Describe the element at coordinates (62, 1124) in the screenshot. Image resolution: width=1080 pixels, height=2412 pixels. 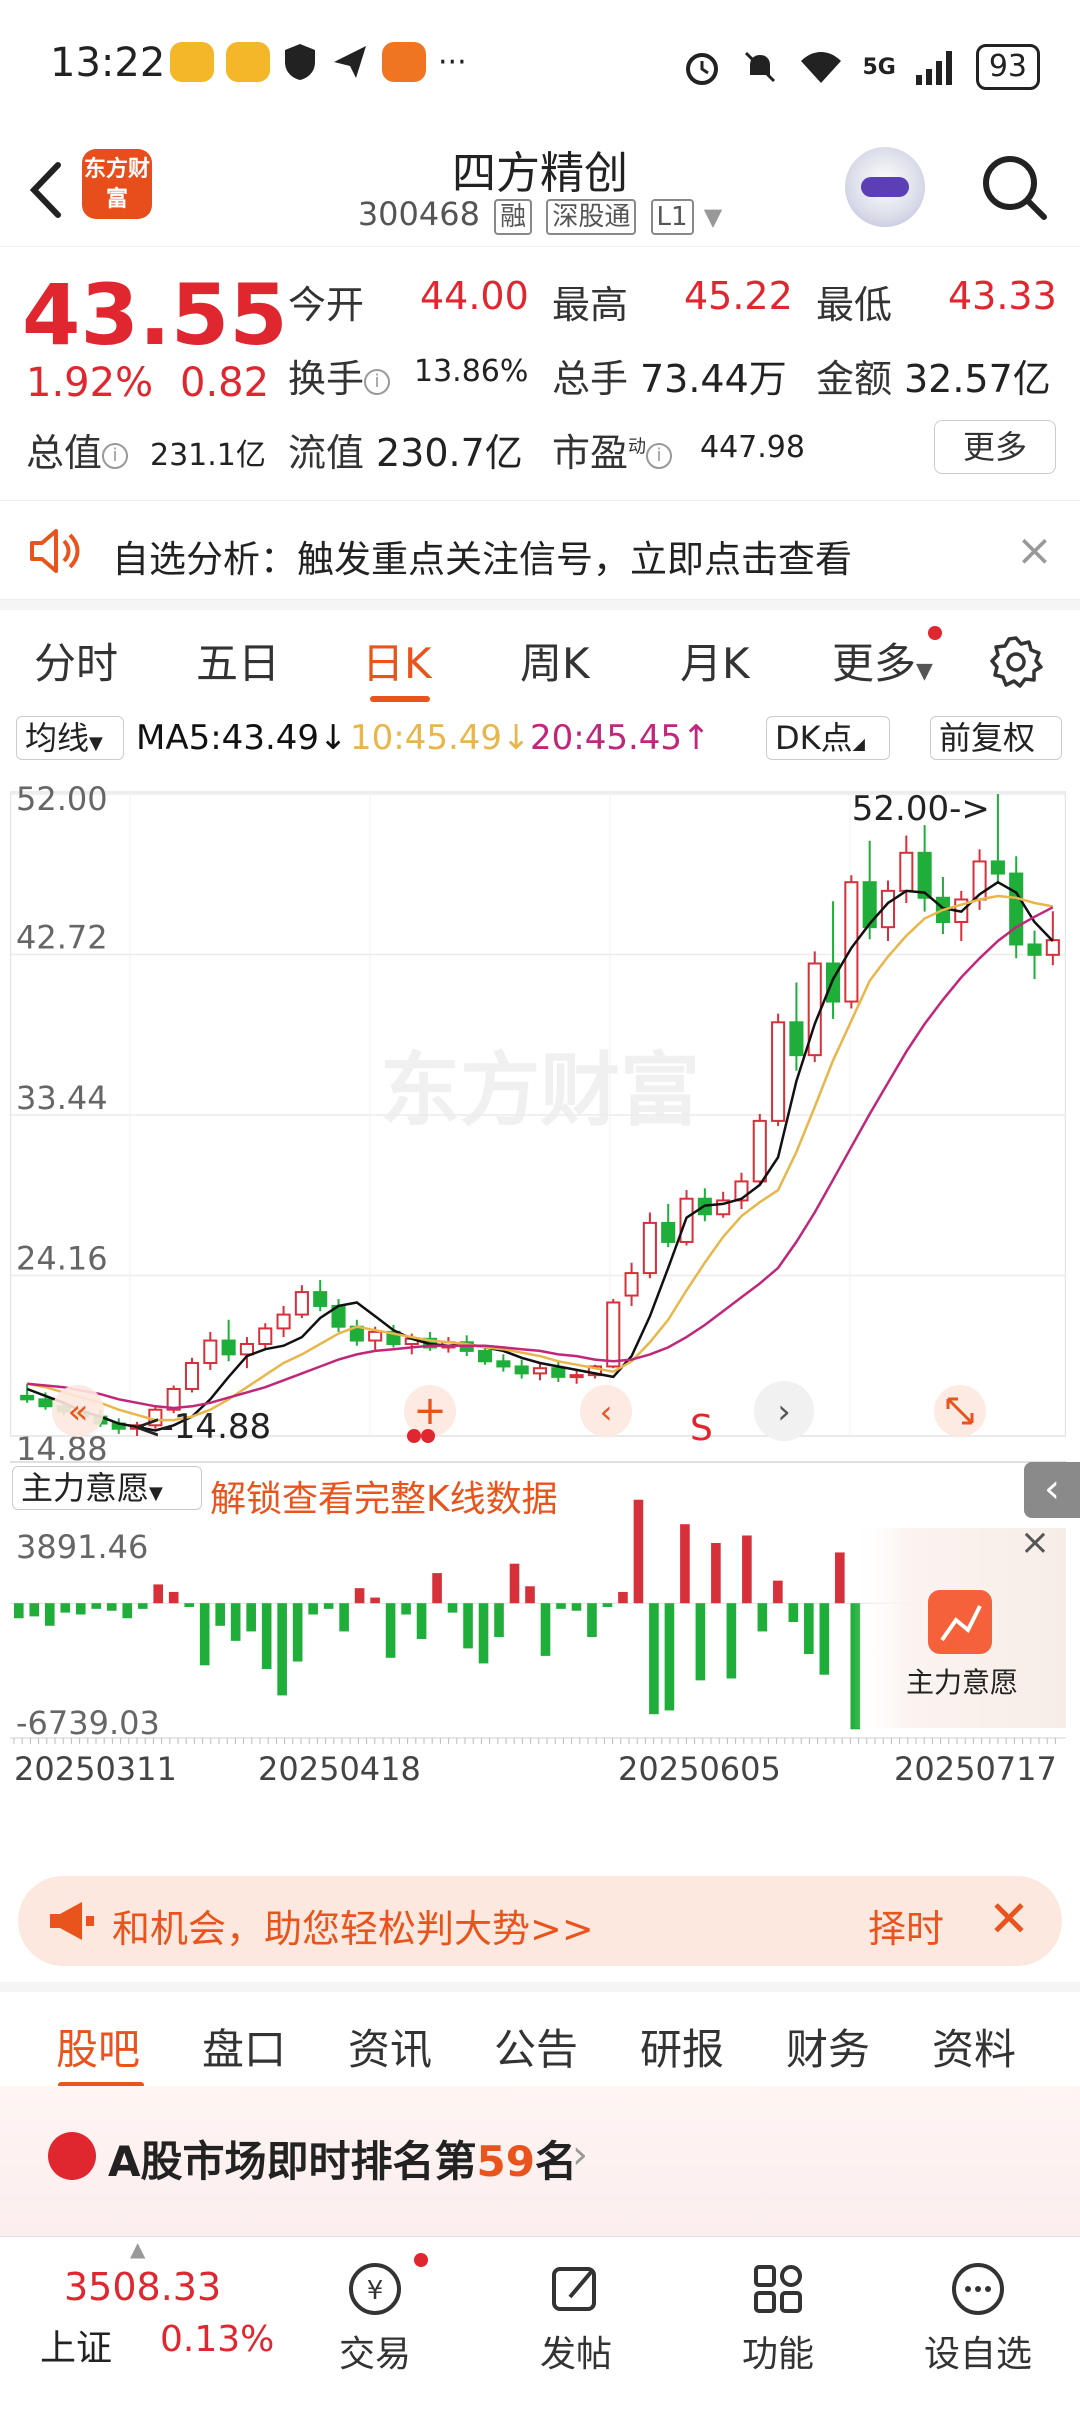
I see `price-axis-labels: 52.0042.7233.4424.1614.88` at that location.